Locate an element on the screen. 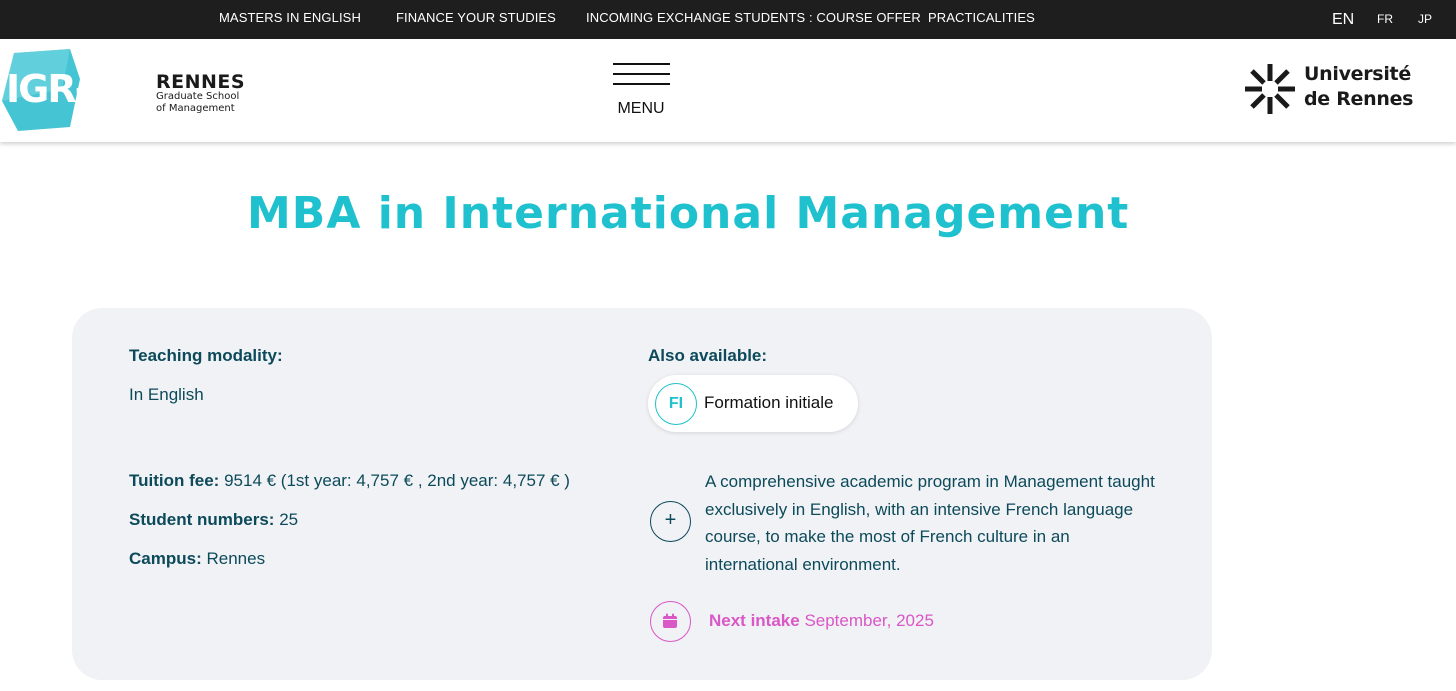 The width and height of the screenshot is (1456, 691). campus-row: Campus: Rennes is located at coordinates (197, 559).